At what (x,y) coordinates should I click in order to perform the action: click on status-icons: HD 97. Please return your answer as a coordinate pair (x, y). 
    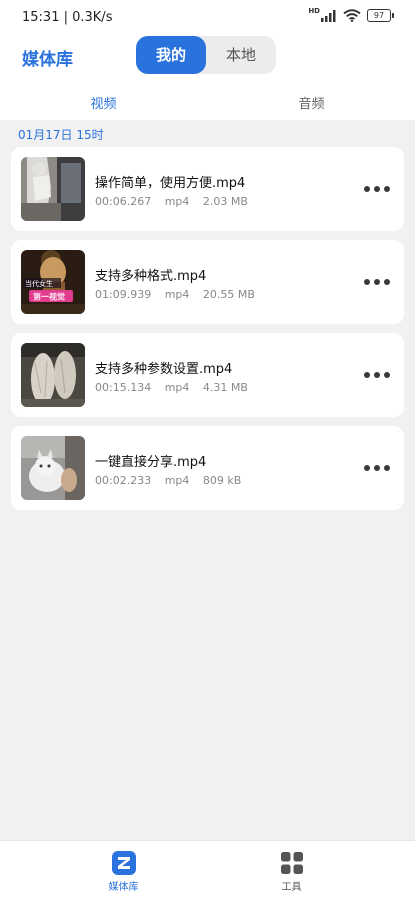
    Looking at the image, I should click on (351, 14).